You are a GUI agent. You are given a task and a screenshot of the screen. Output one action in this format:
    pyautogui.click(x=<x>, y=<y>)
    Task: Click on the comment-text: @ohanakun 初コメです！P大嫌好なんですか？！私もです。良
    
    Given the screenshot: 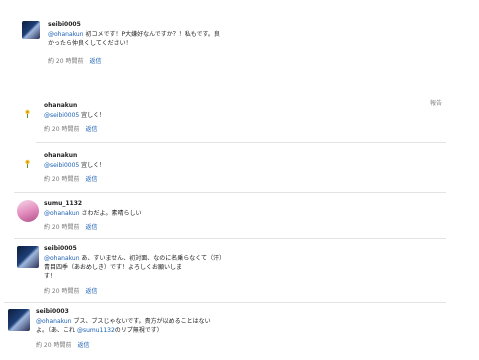 What is the action you would take?
    pyautogui.click(x=134, y=34)
    